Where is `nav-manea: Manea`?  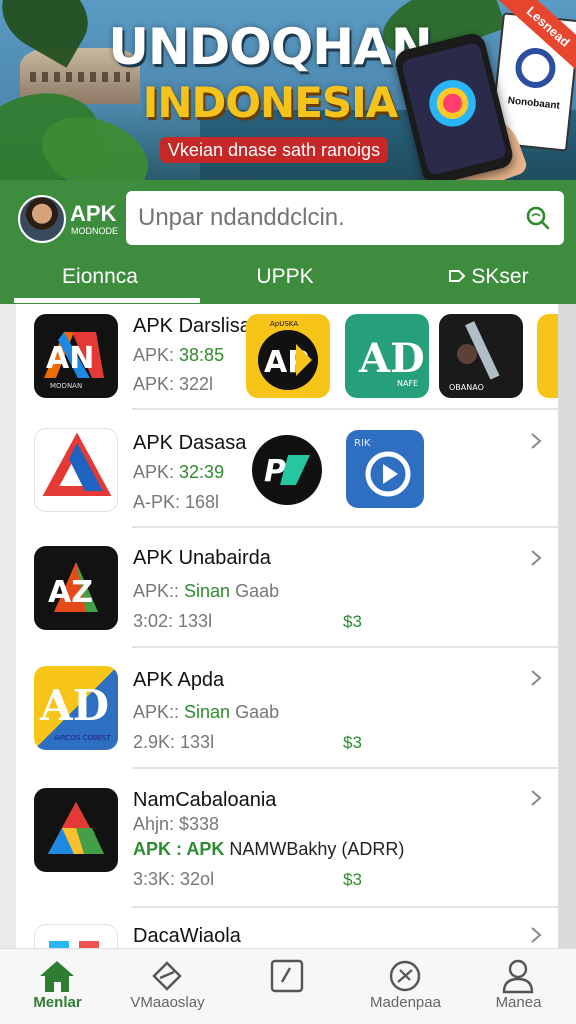 nav-manea: Manea is located at coordinates (518, 986).